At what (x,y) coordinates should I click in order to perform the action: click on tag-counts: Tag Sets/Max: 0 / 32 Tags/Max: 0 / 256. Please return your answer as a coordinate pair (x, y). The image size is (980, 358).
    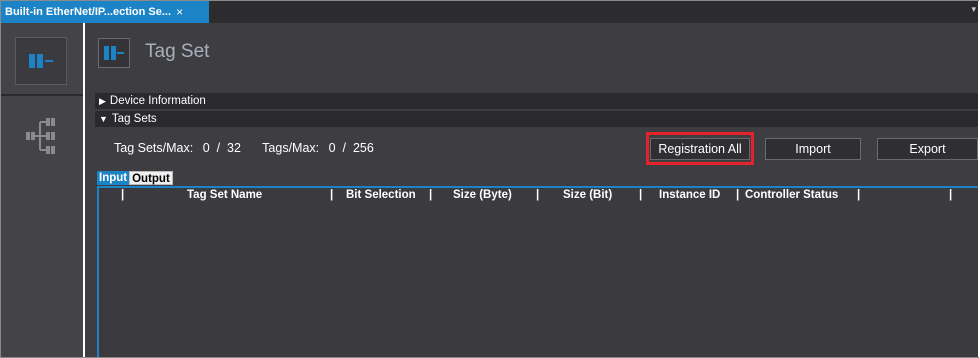
    Looking at the image, I should click on (247, 148).